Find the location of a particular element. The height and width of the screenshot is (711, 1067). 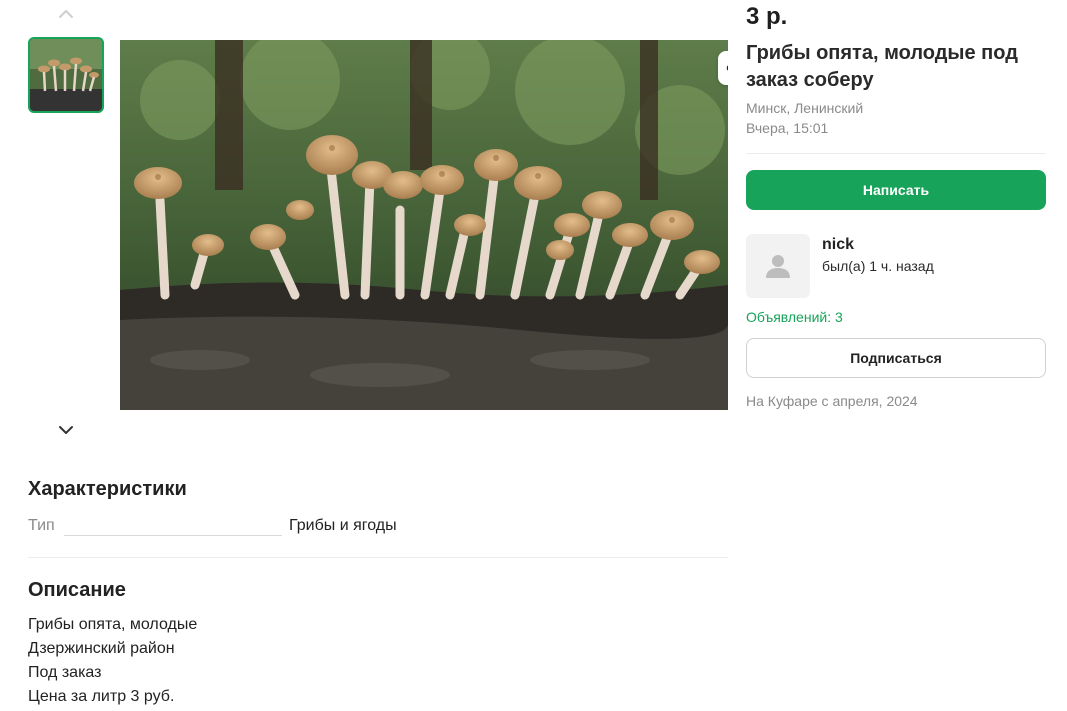

listing-date: Вчера, 15:01 is located at coordinates (787, 128).